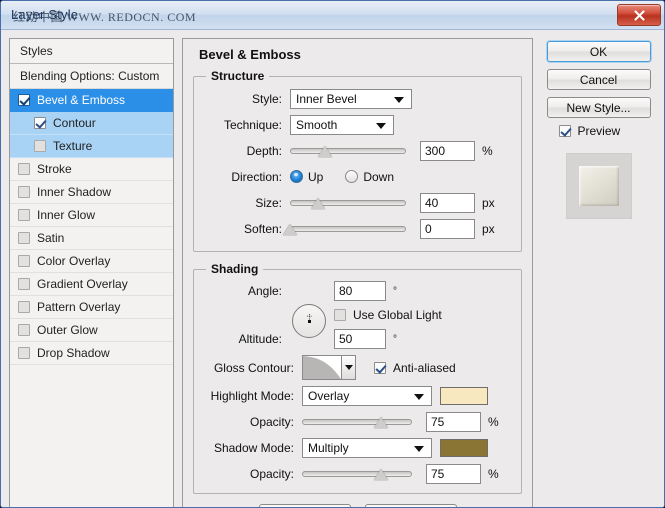  I want to click on highlight-color-swatch, so click(464, 395).